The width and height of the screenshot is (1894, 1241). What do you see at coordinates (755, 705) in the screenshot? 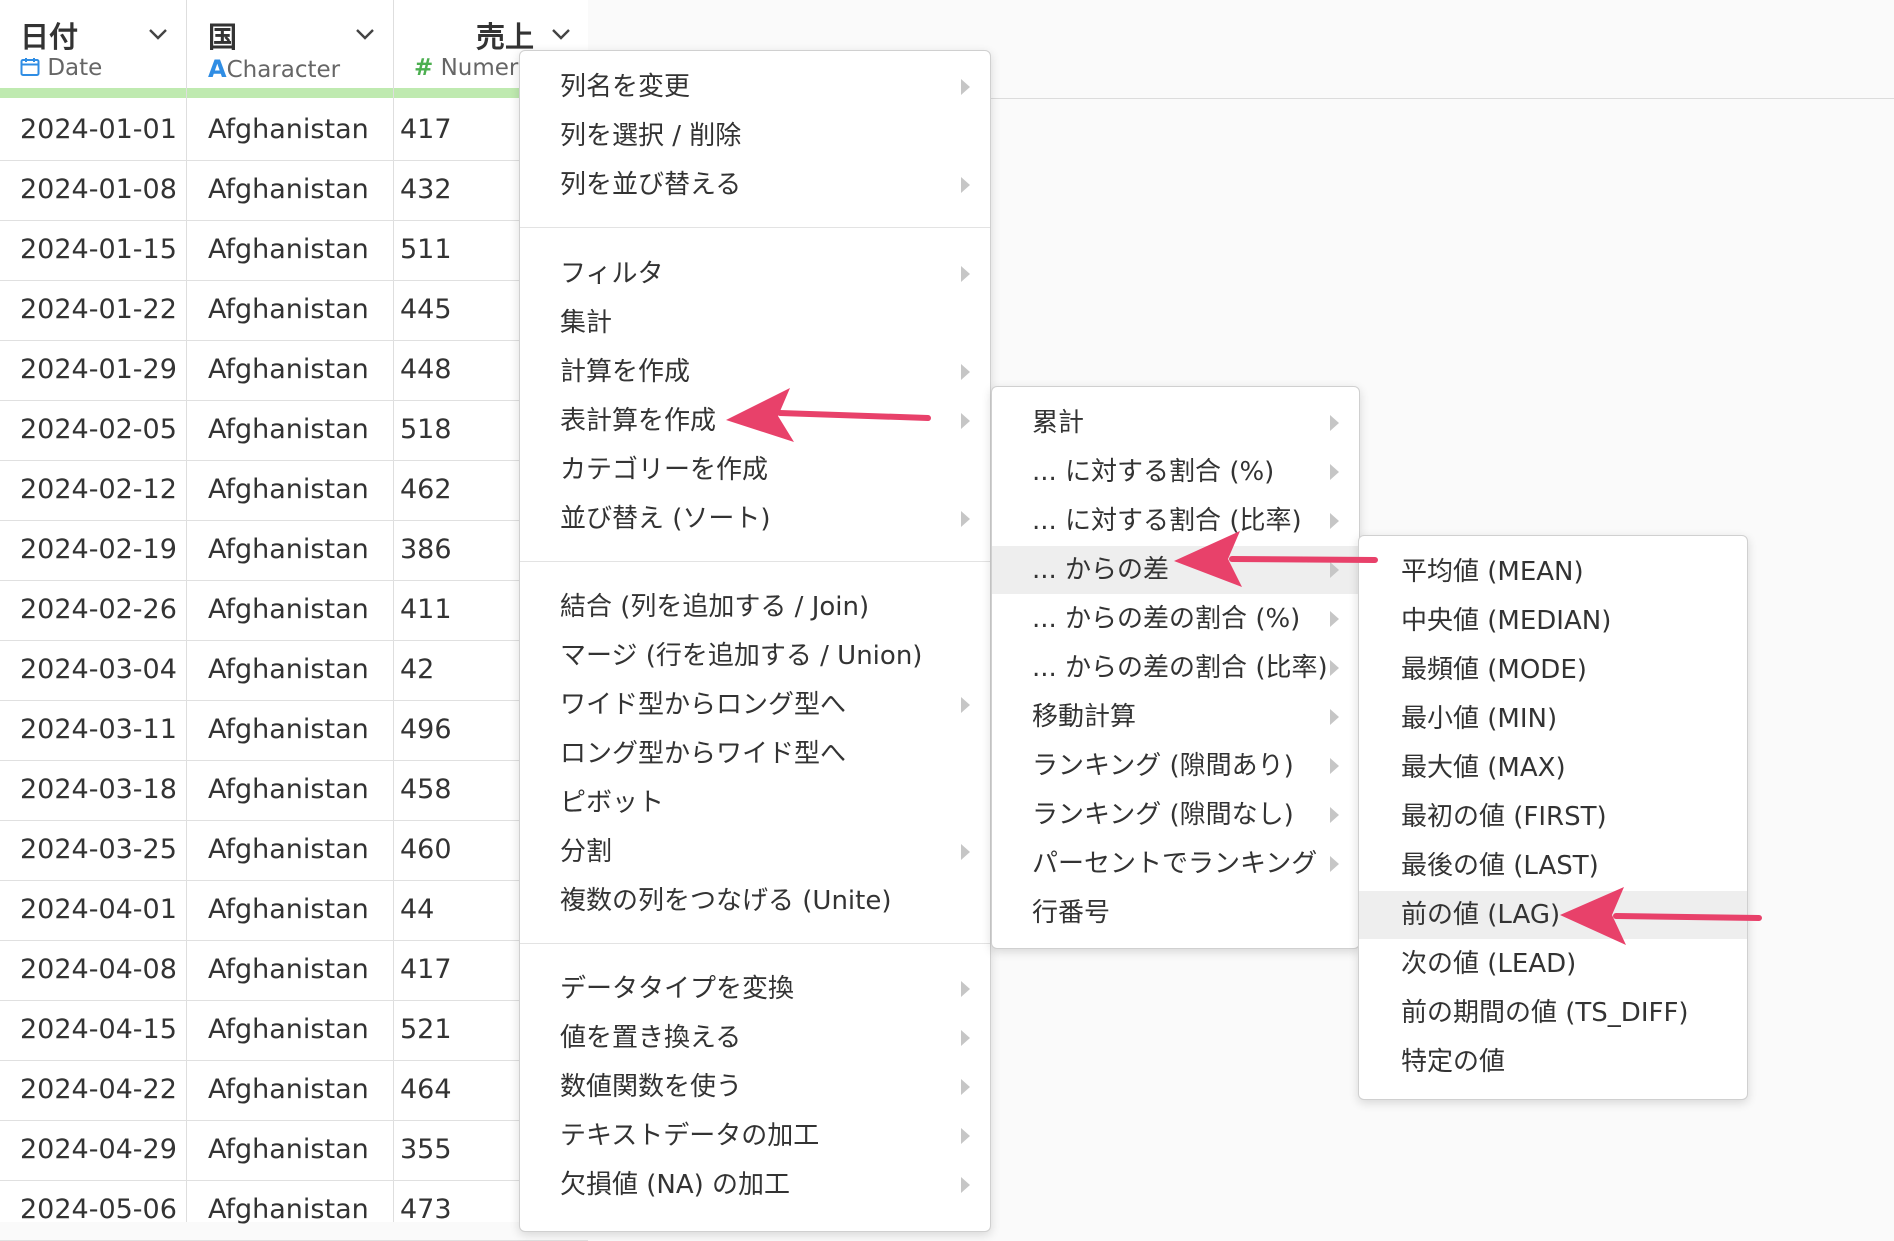
I see `context-menu-item: ワイド型からロング型へ` at bounding box center [755, 705].